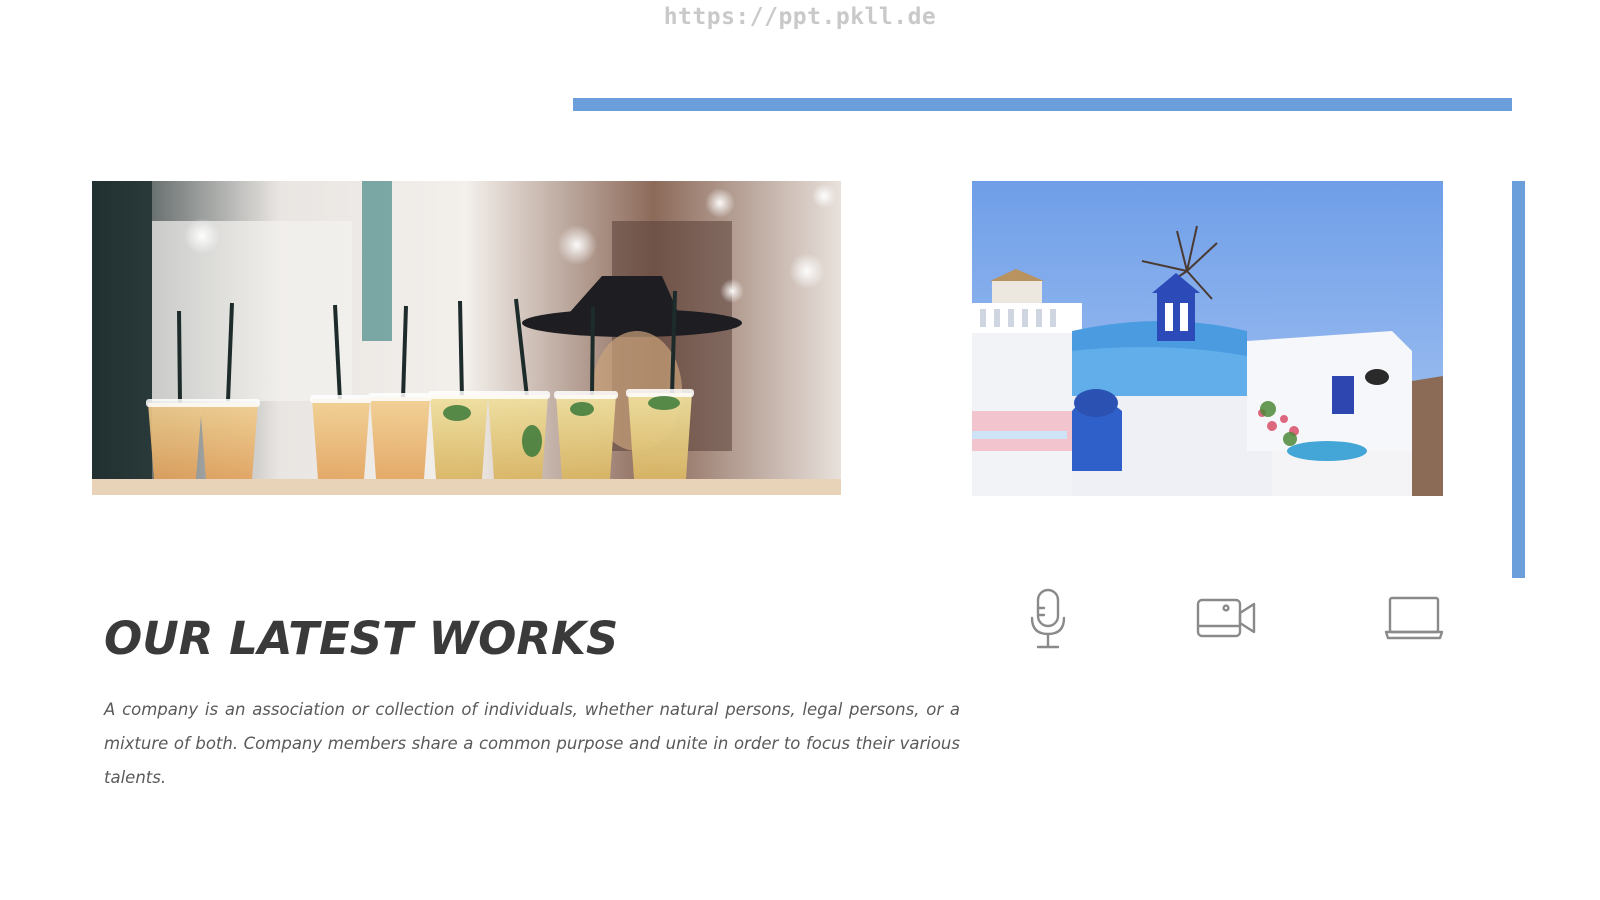 This screenshot has width=1600, height=900. What do you see at coordinates (361, 639) in the screenshot?
I see `section-title: OUR LATEST WORKS` at bounding box center [361, 639].